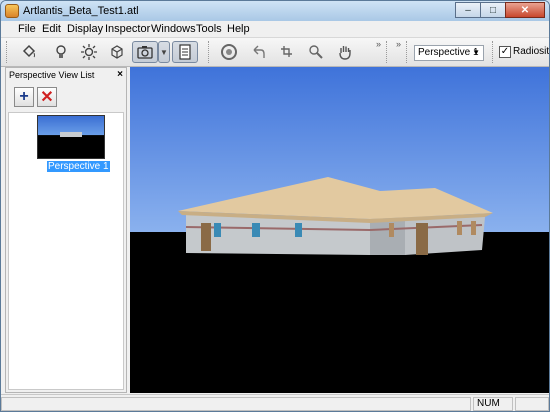 The width and height of the screenshot is (550, 412). What do you see at coordinates (89, 52) in the screenshot?
I see `sun-icon` at bounding box center [89, 52].